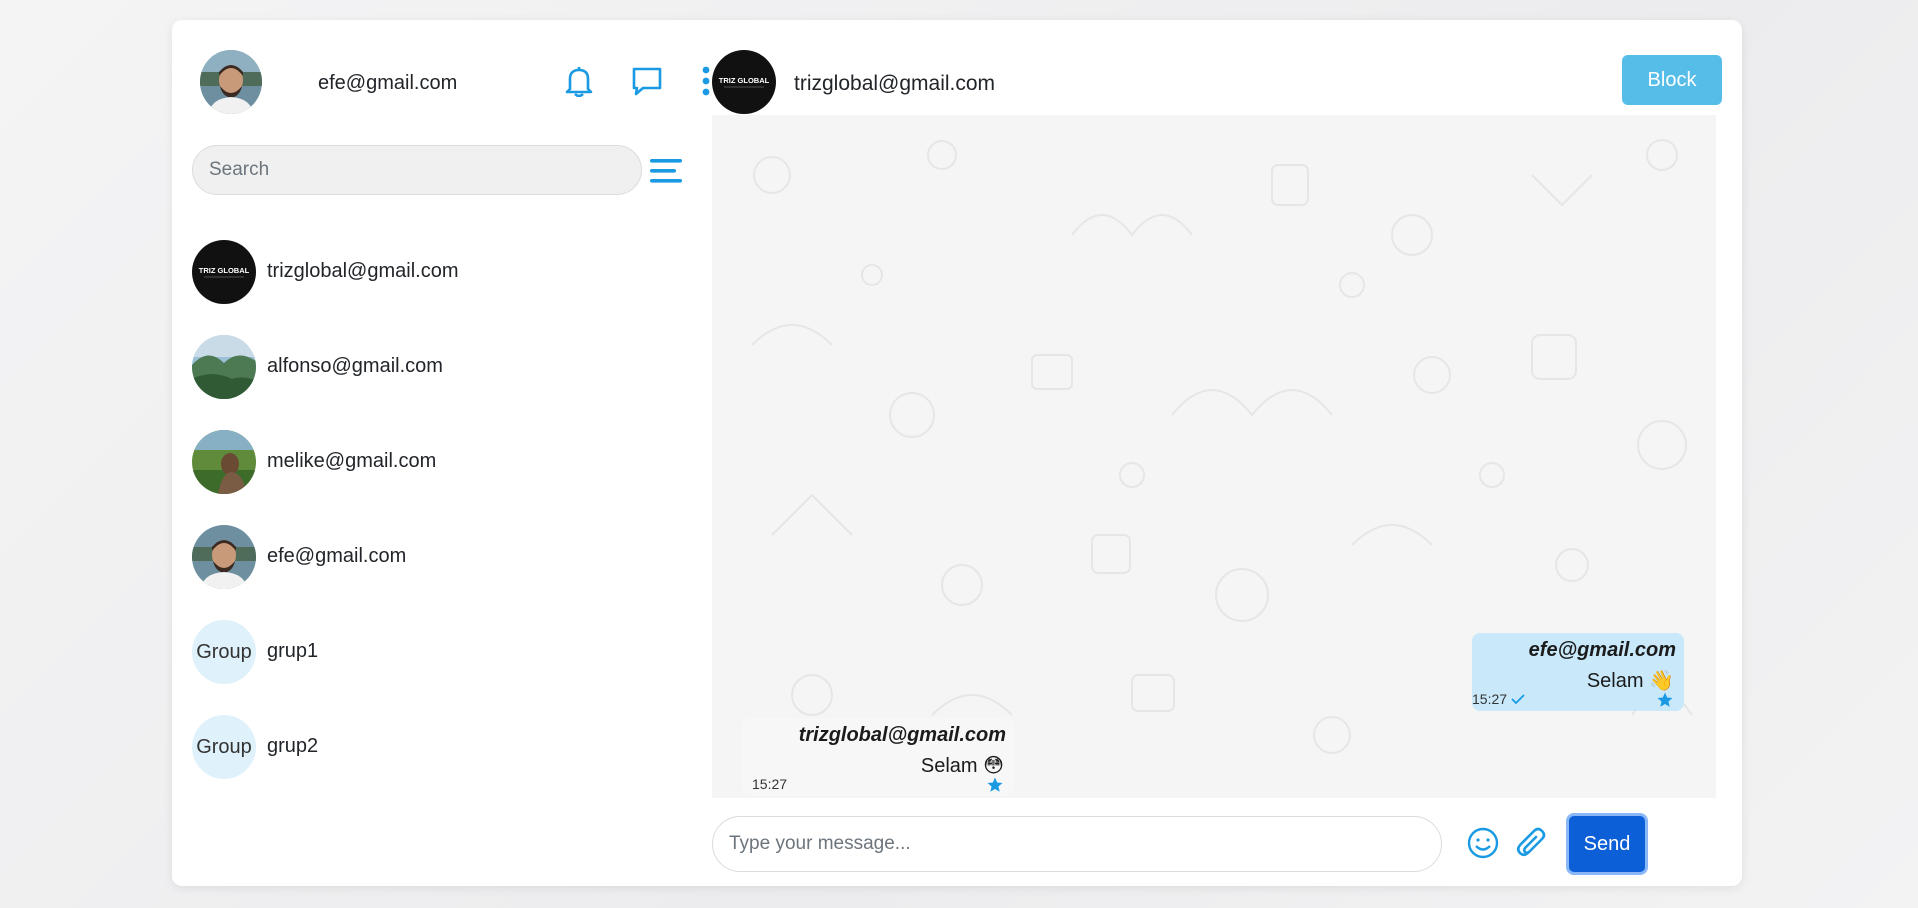  Describe the element at coordinates (878, 757) in the screenshot. I see `incoming-message: trizglobal@gmail.com Selam 😳 15:27` at that location.